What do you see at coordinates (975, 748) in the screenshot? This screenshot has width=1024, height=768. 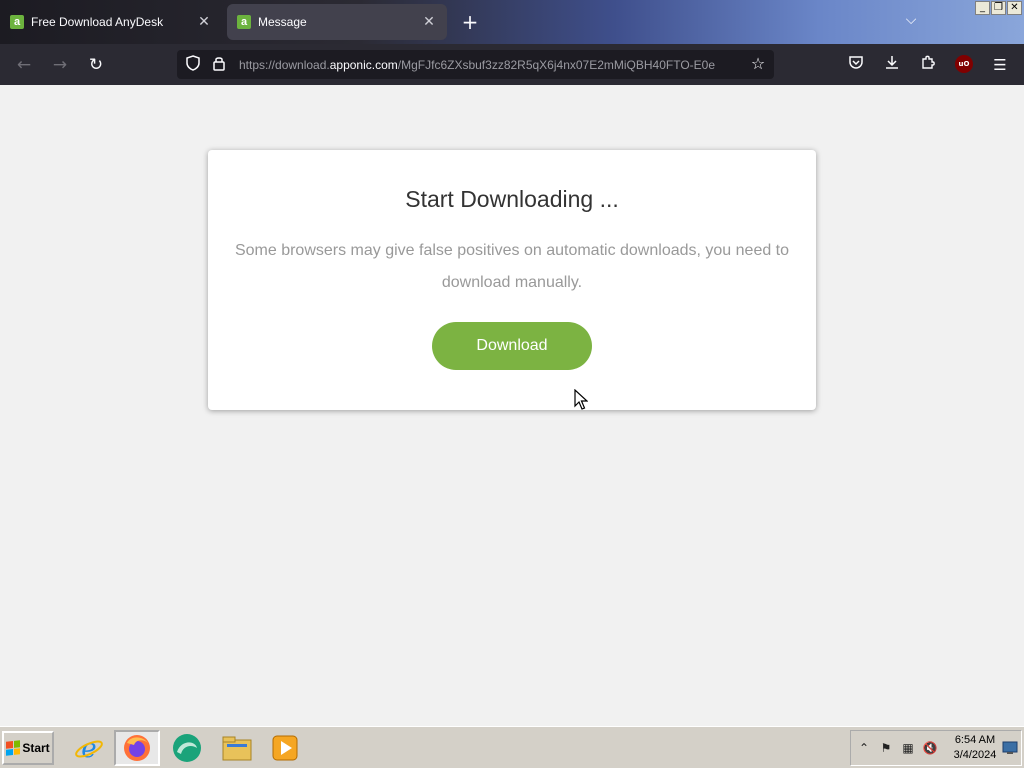 I see `clock: 6:54 AM 3/4/2024` at bounding box center [975, 748].